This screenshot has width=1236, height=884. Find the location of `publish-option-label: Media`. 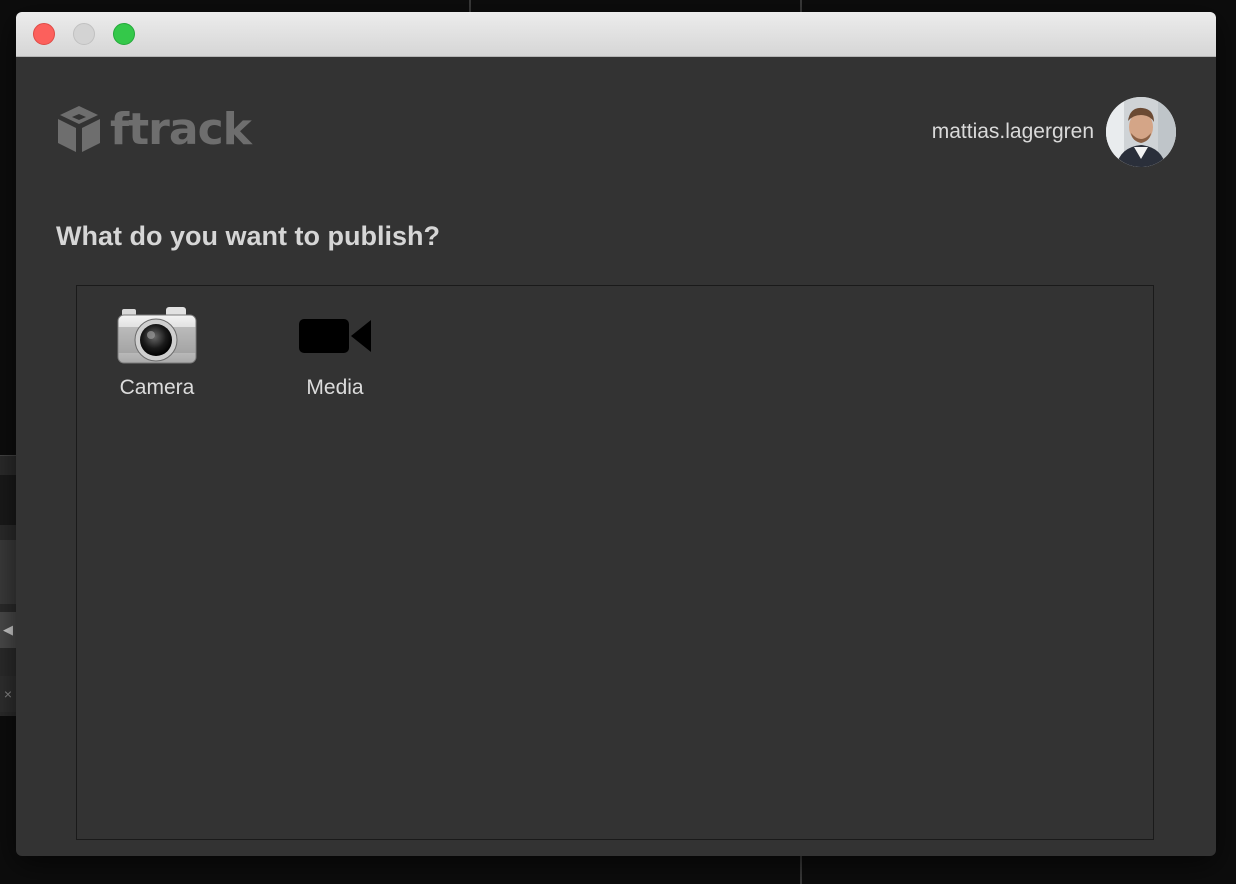

publish-option-label: Media is located at coordinates (335, 387).